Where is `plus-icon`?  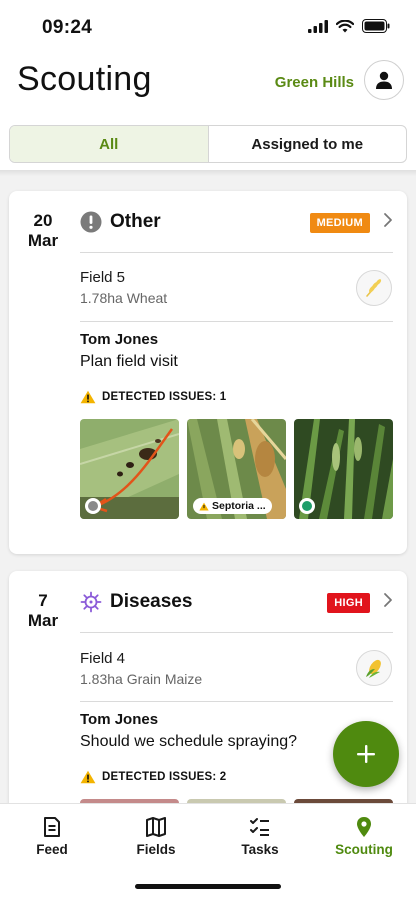 plus-icon is located at coordinates (366, 754).